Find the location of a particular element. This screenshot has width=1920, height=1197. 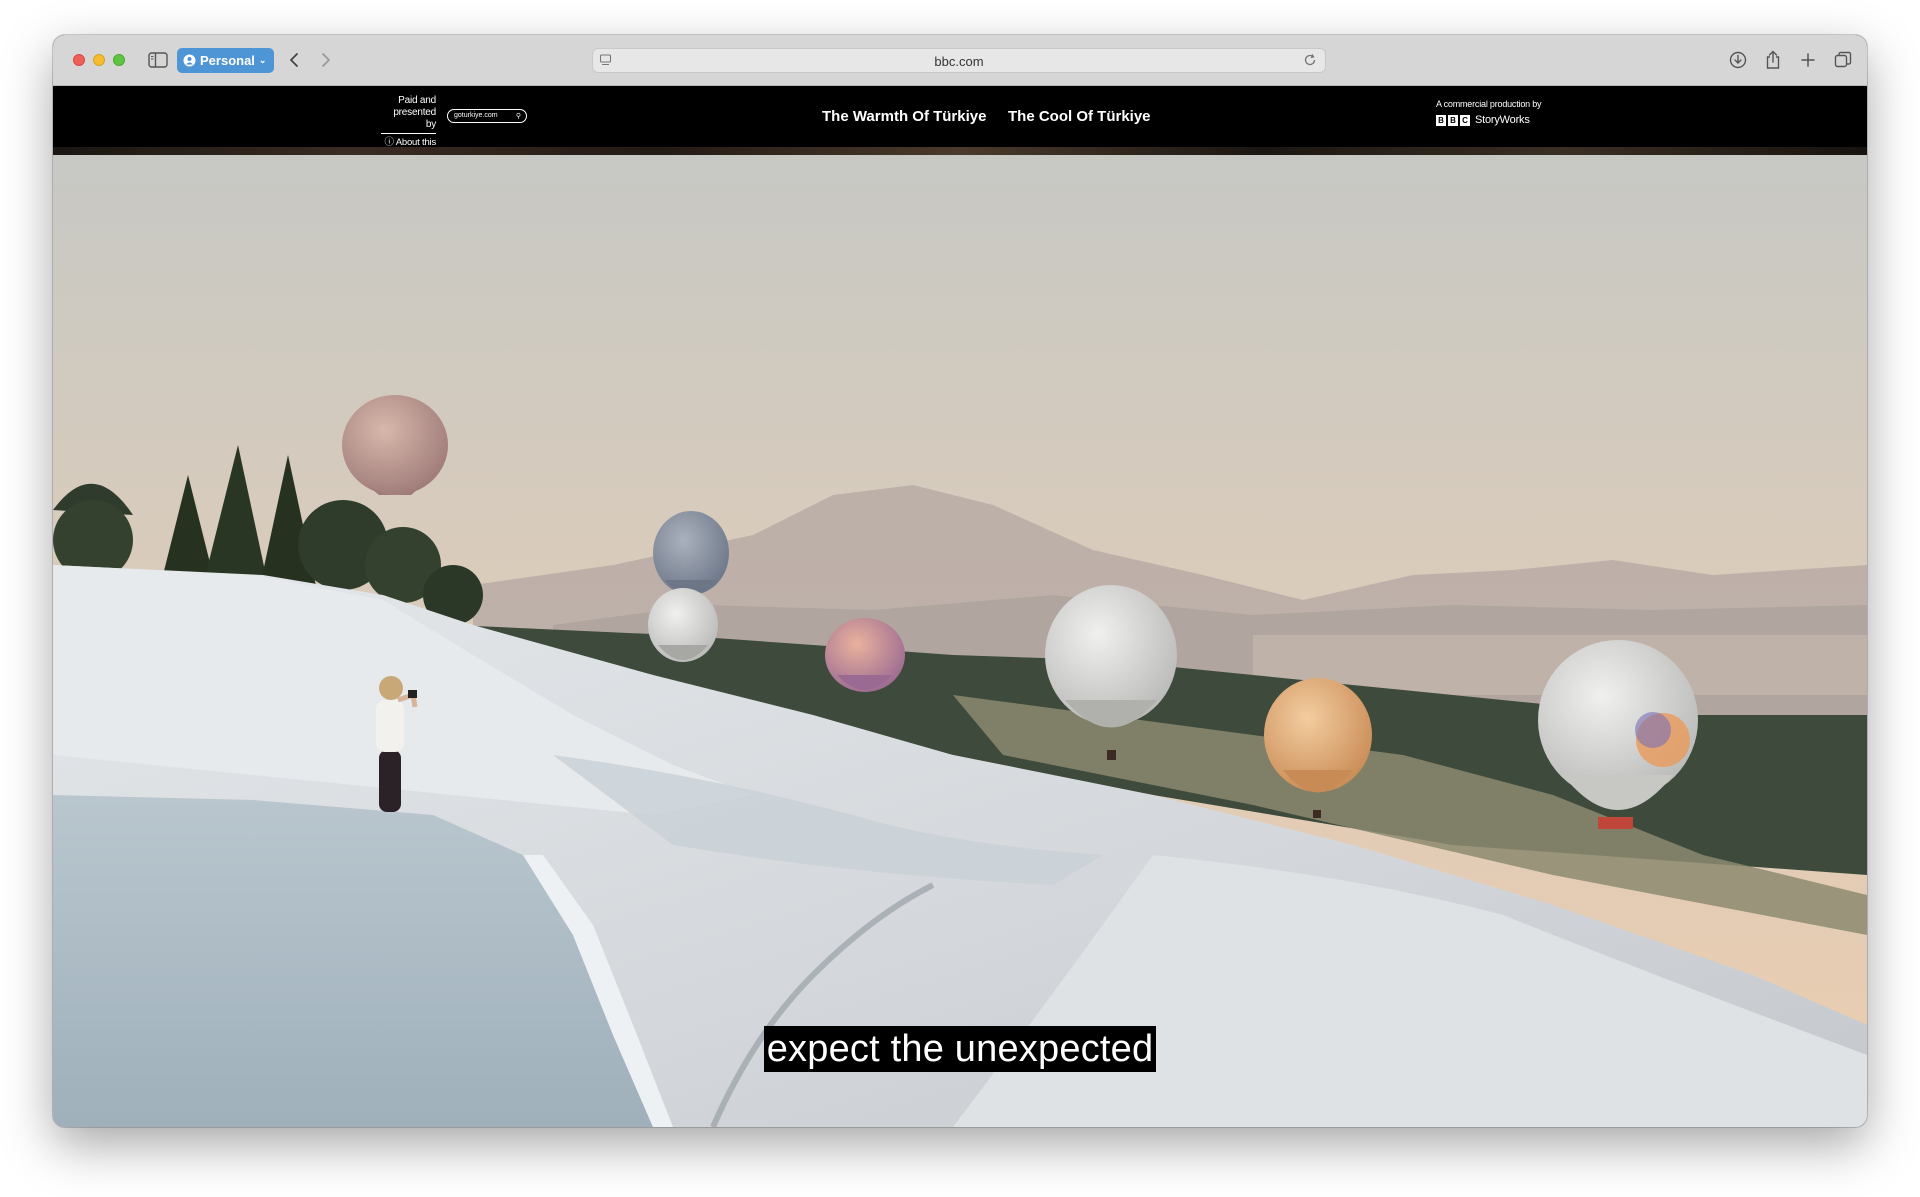

address-bar: bbc.com is located at coordinates (959, 60).